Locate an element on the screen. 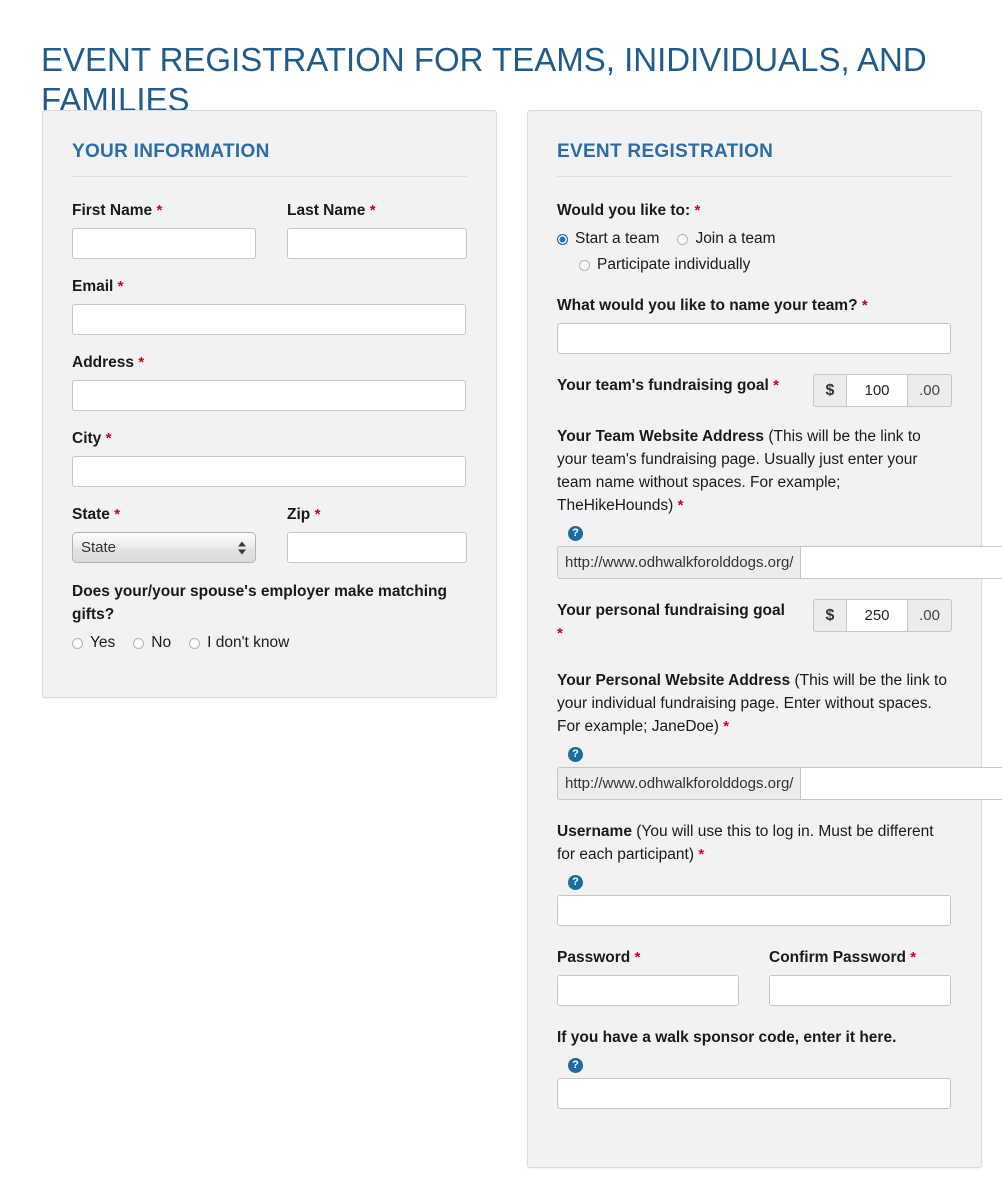  option-label: Join a team is located at coordinates (735, 238).